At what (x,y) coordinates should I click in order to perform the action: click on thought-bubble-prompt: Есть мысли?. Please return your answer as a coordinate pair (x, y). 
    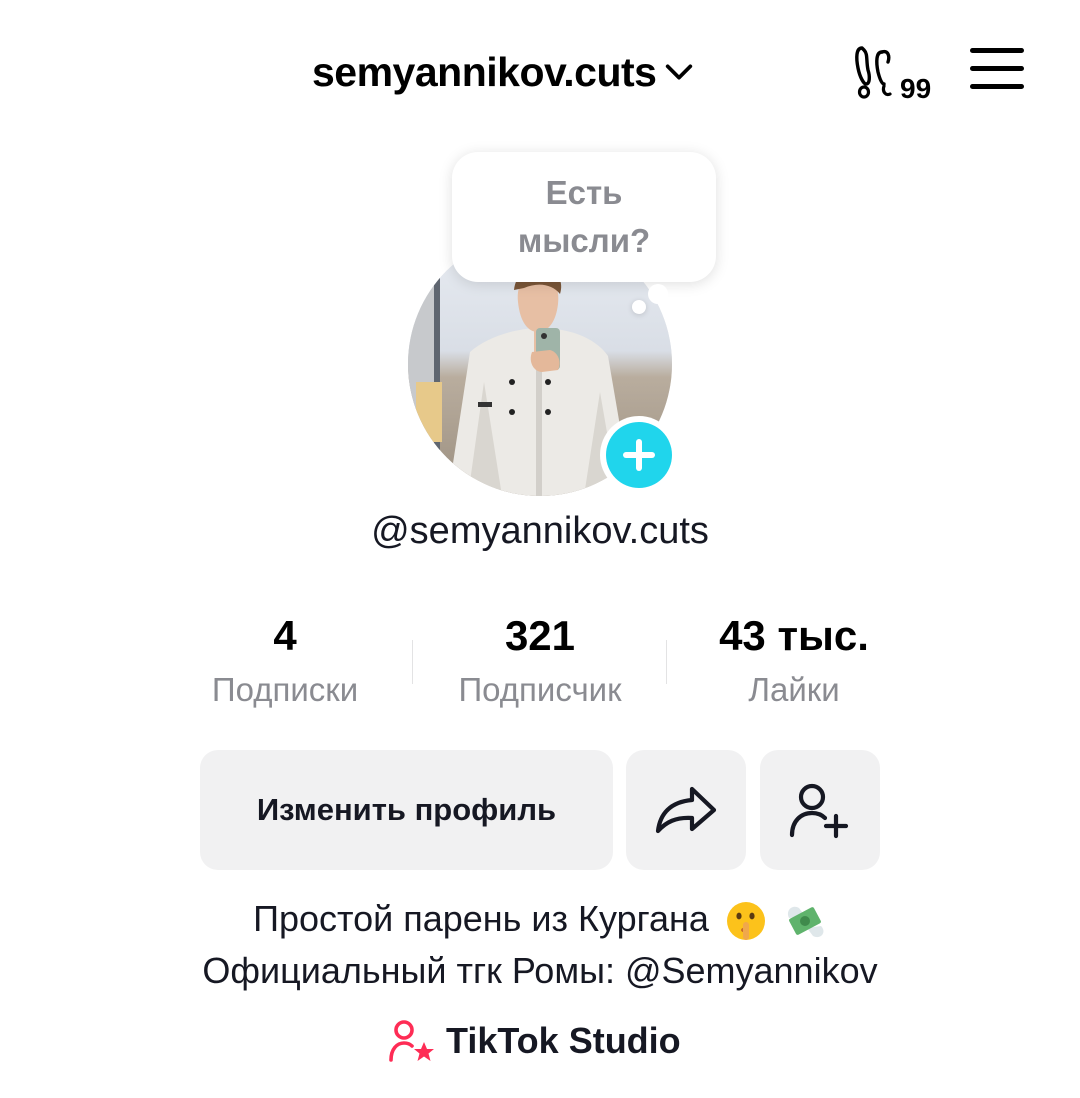
    Looking at the image, I should click on (584, 217).